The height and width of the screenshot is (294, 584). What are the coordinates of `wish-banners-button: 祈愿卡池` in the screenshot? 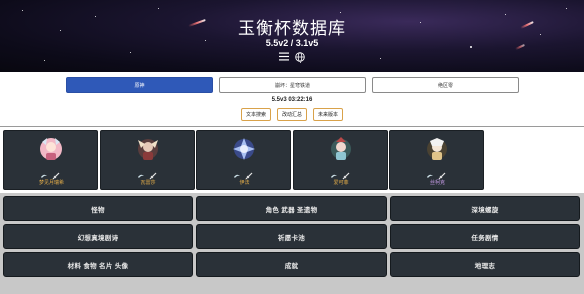 It's located at (291, 236).